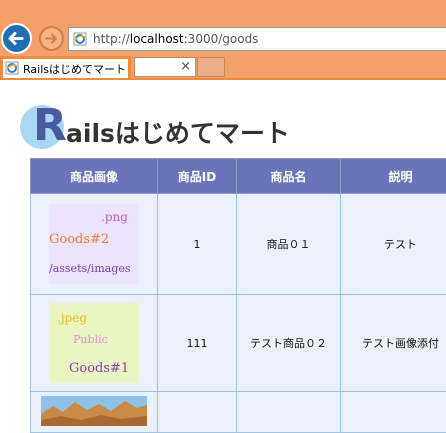 The width and height of the screenshot is (446, 433). I want to click on table-row, so click(238, 412).